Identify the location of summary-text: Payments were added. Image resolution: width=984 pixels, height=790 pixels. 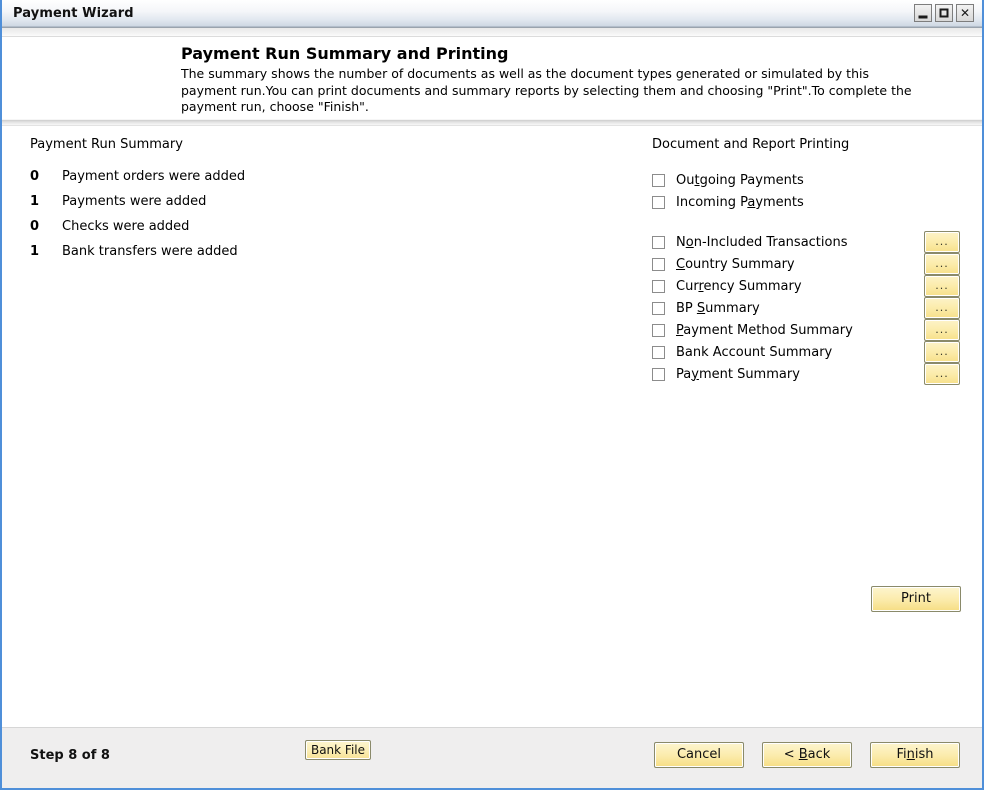
(134, 201).